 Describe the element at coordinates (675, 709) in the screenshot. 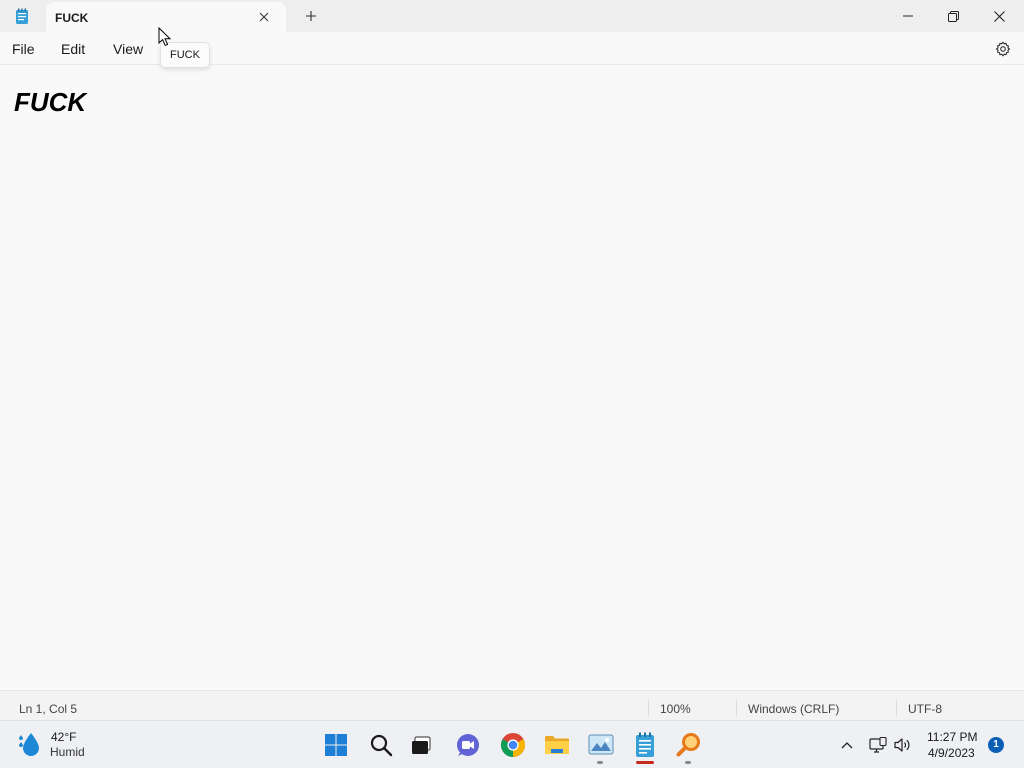

I see `zoom-level: 100%` at that location.